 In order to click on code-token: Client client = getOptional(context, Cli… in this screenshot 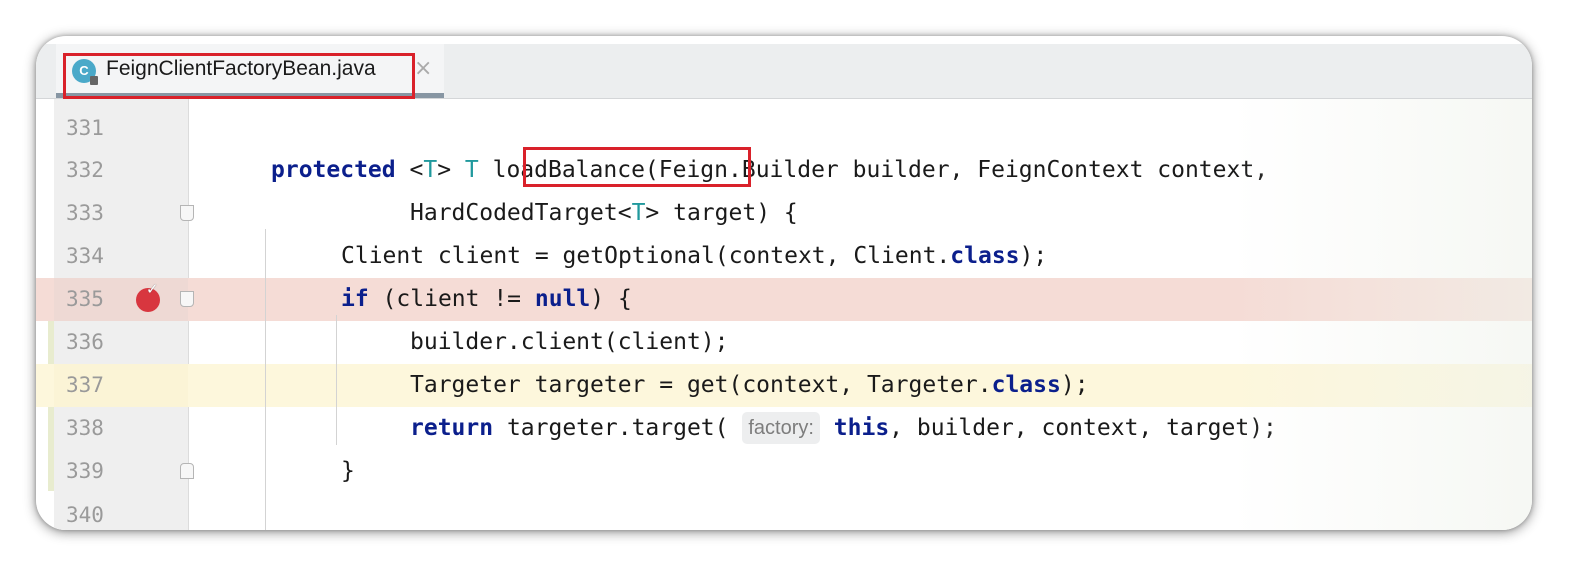, I will do `click(646, 256)`.